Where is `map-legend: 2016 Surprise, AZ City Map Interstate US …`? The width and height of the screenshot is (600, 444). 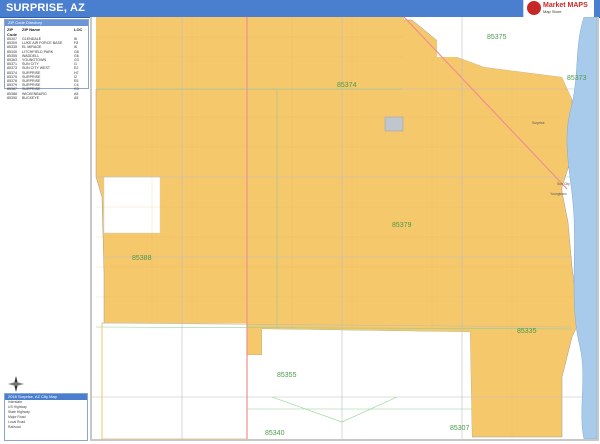
map-legend: 2016 Surprise, AZ City Map Interstate US … is located at coordinates (46, 417).